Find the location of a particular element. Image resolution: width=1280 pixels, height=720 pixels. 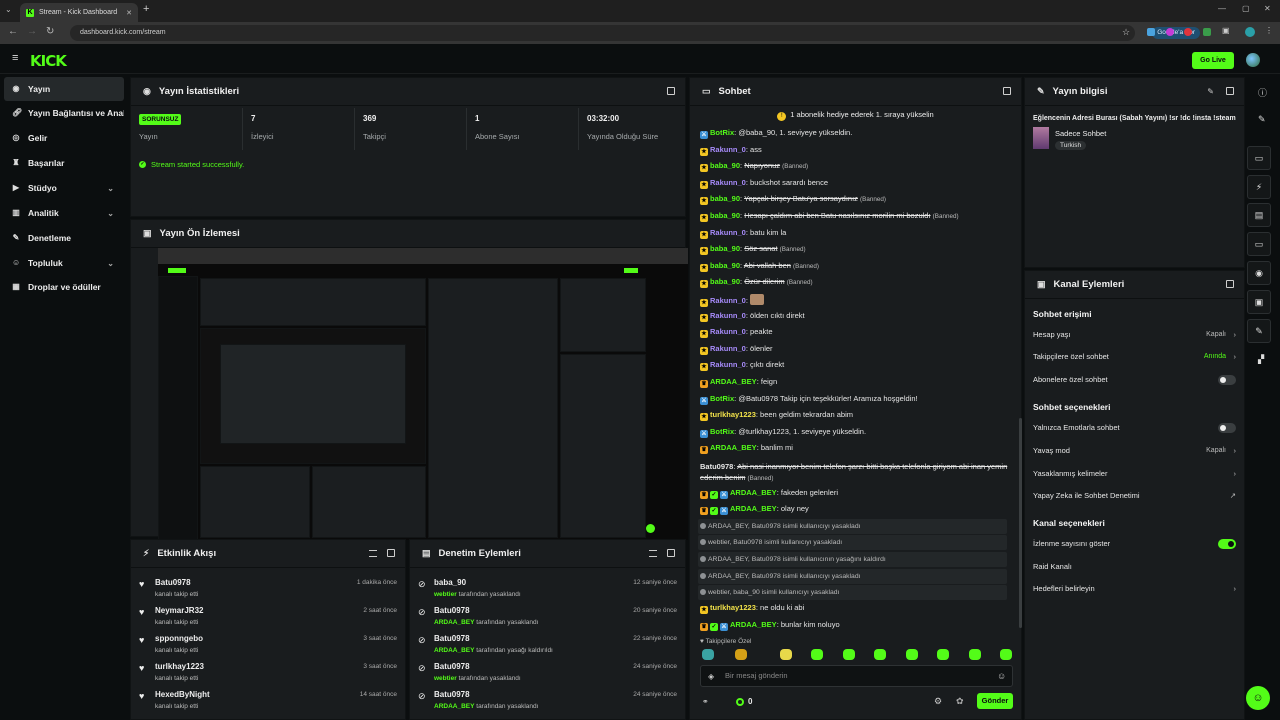

emoji-icon: ☺ is located at coordinates (1001, 676).